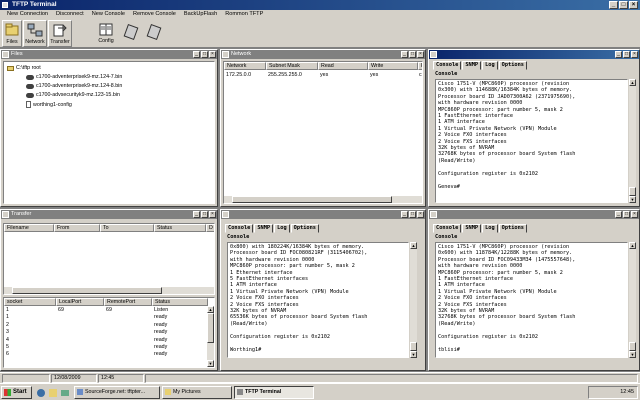  Describe the element at coordinates (154, 14) in the screenshot. I see `menu-remove-console: Remove Console` at that location.